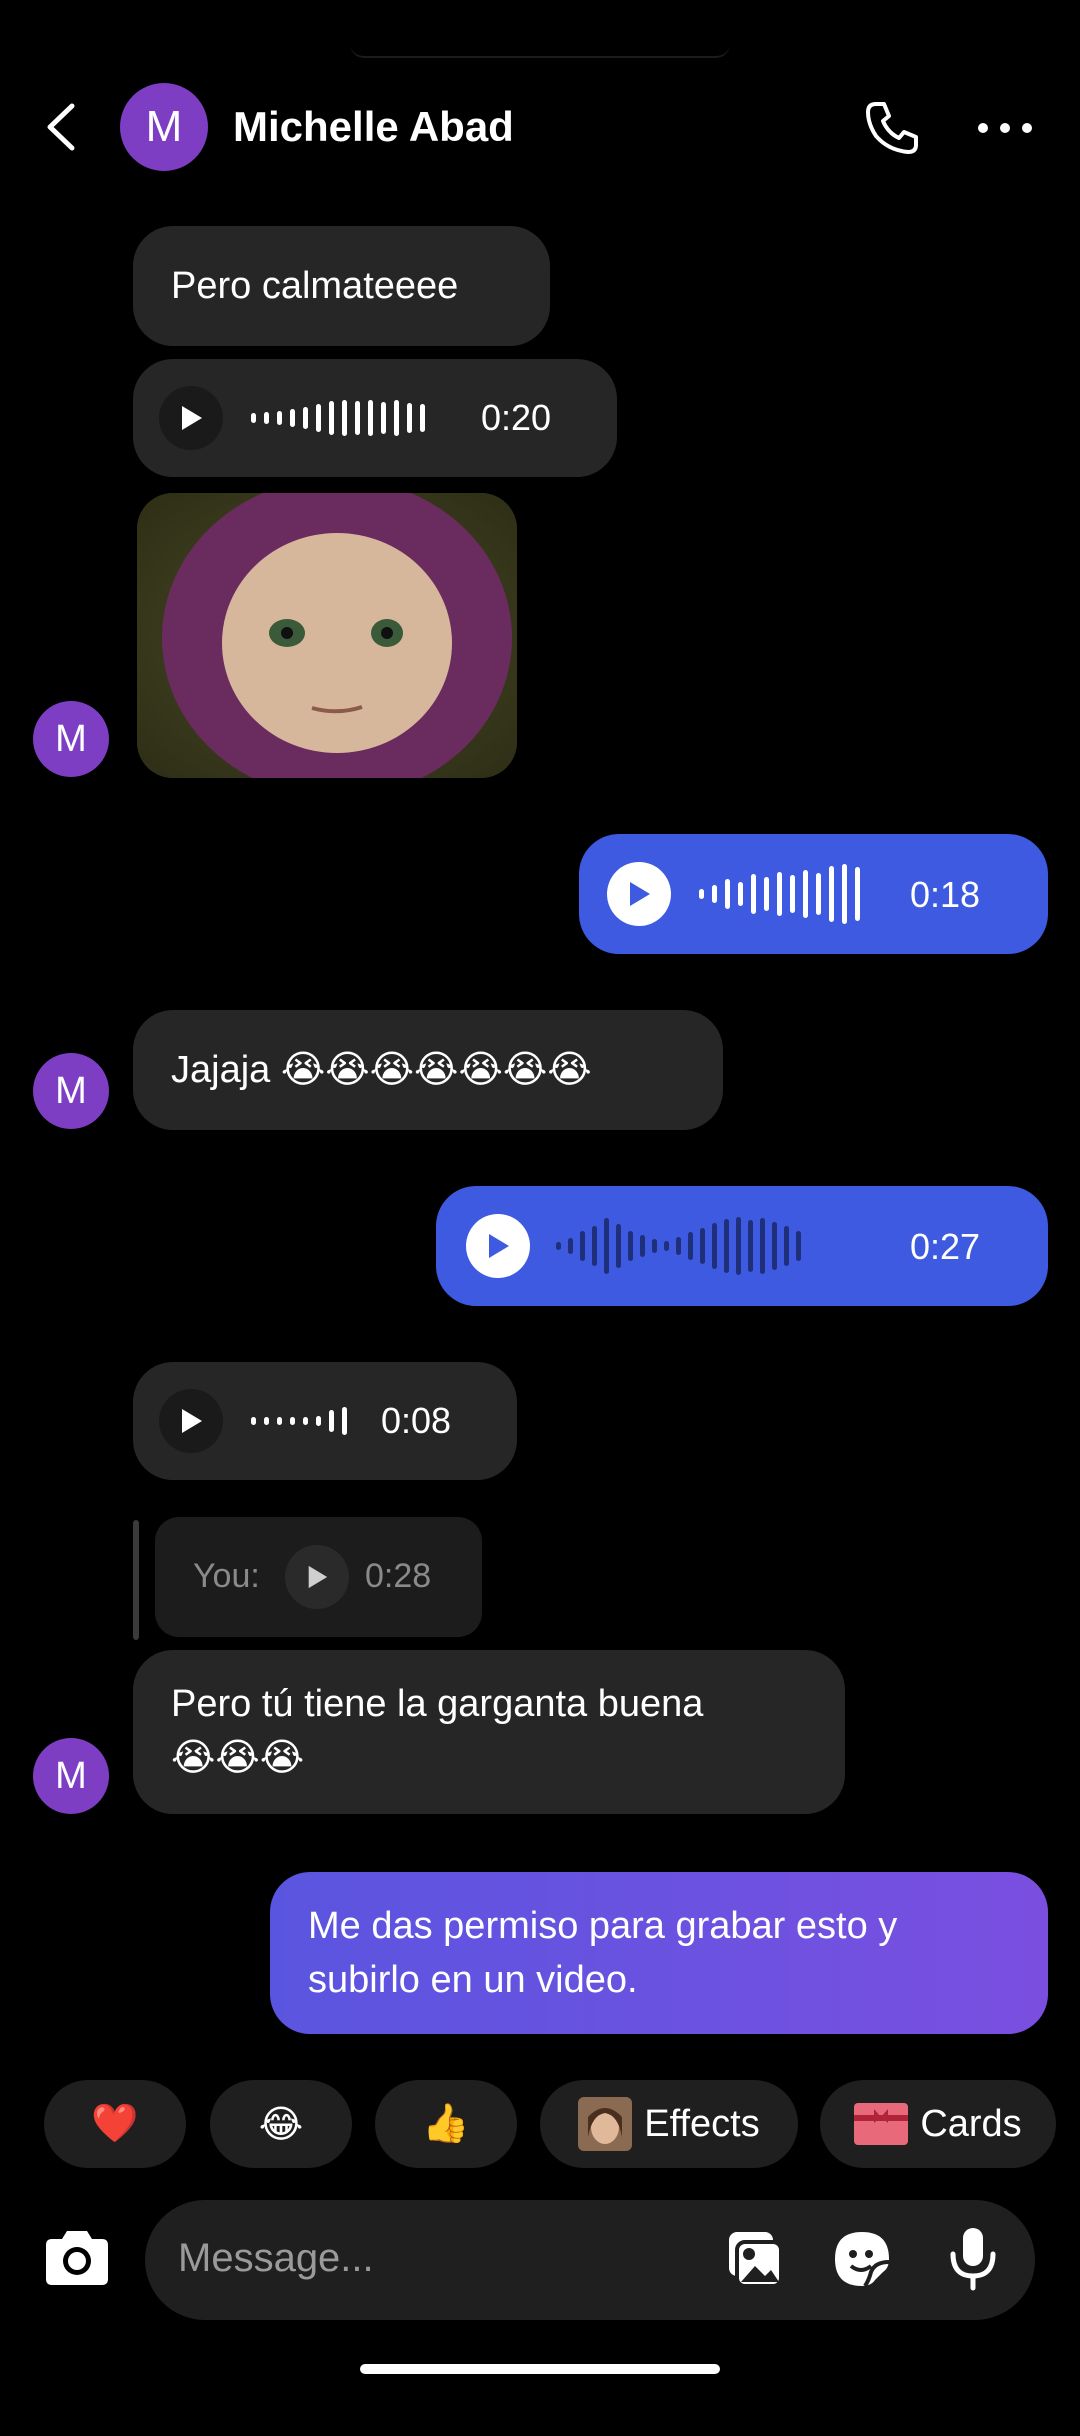  Describe the element at coordinates (381, 1070) in the screenshot. I see `message-text: Jajaja 😭😭😭😭😭😭😭` at that location.